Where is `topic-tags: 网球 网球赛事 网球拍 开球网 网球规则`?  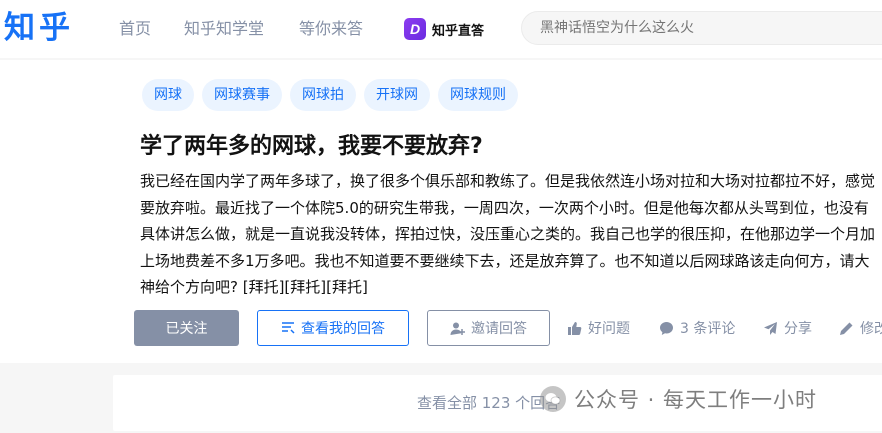 topic-tags: 网球 网球赛事 网球拍 开球网 网球规则 is located at coordinates (330, 95).